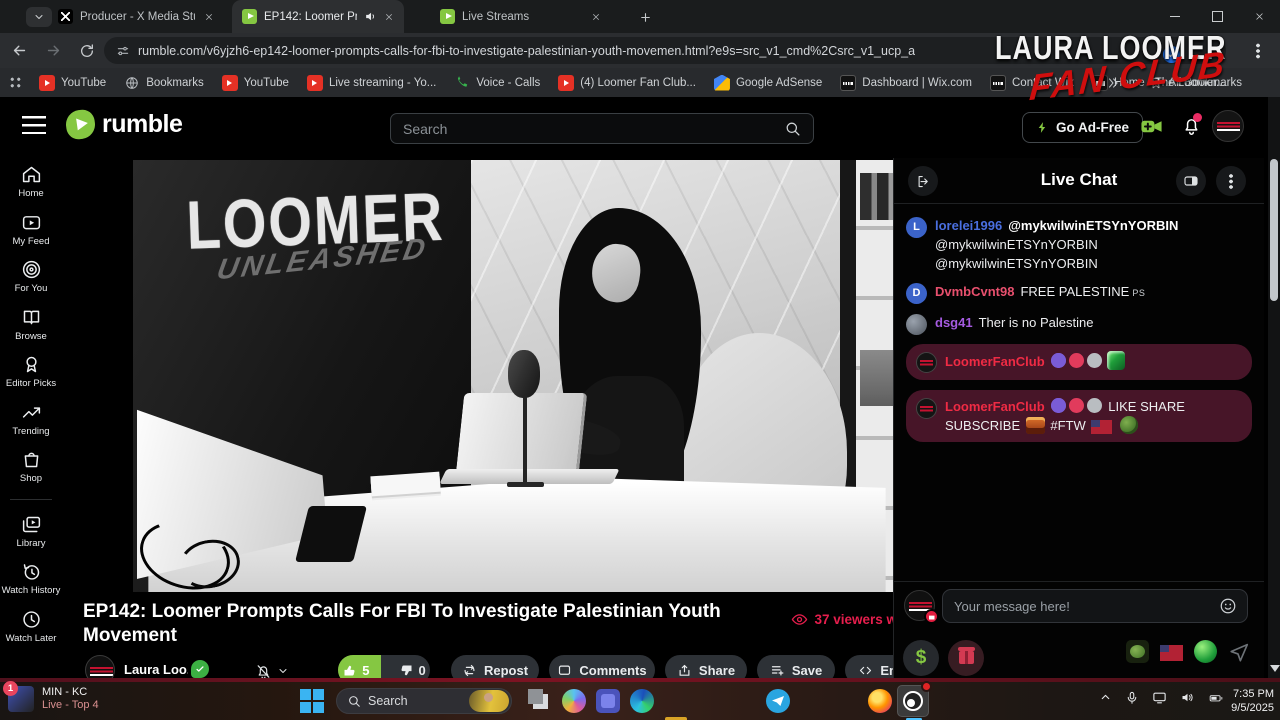  What do you see at coordinates (1137, 651) in the screenshot?
I see `frog-emote-shortcut` at bounding box center [1137, 651].